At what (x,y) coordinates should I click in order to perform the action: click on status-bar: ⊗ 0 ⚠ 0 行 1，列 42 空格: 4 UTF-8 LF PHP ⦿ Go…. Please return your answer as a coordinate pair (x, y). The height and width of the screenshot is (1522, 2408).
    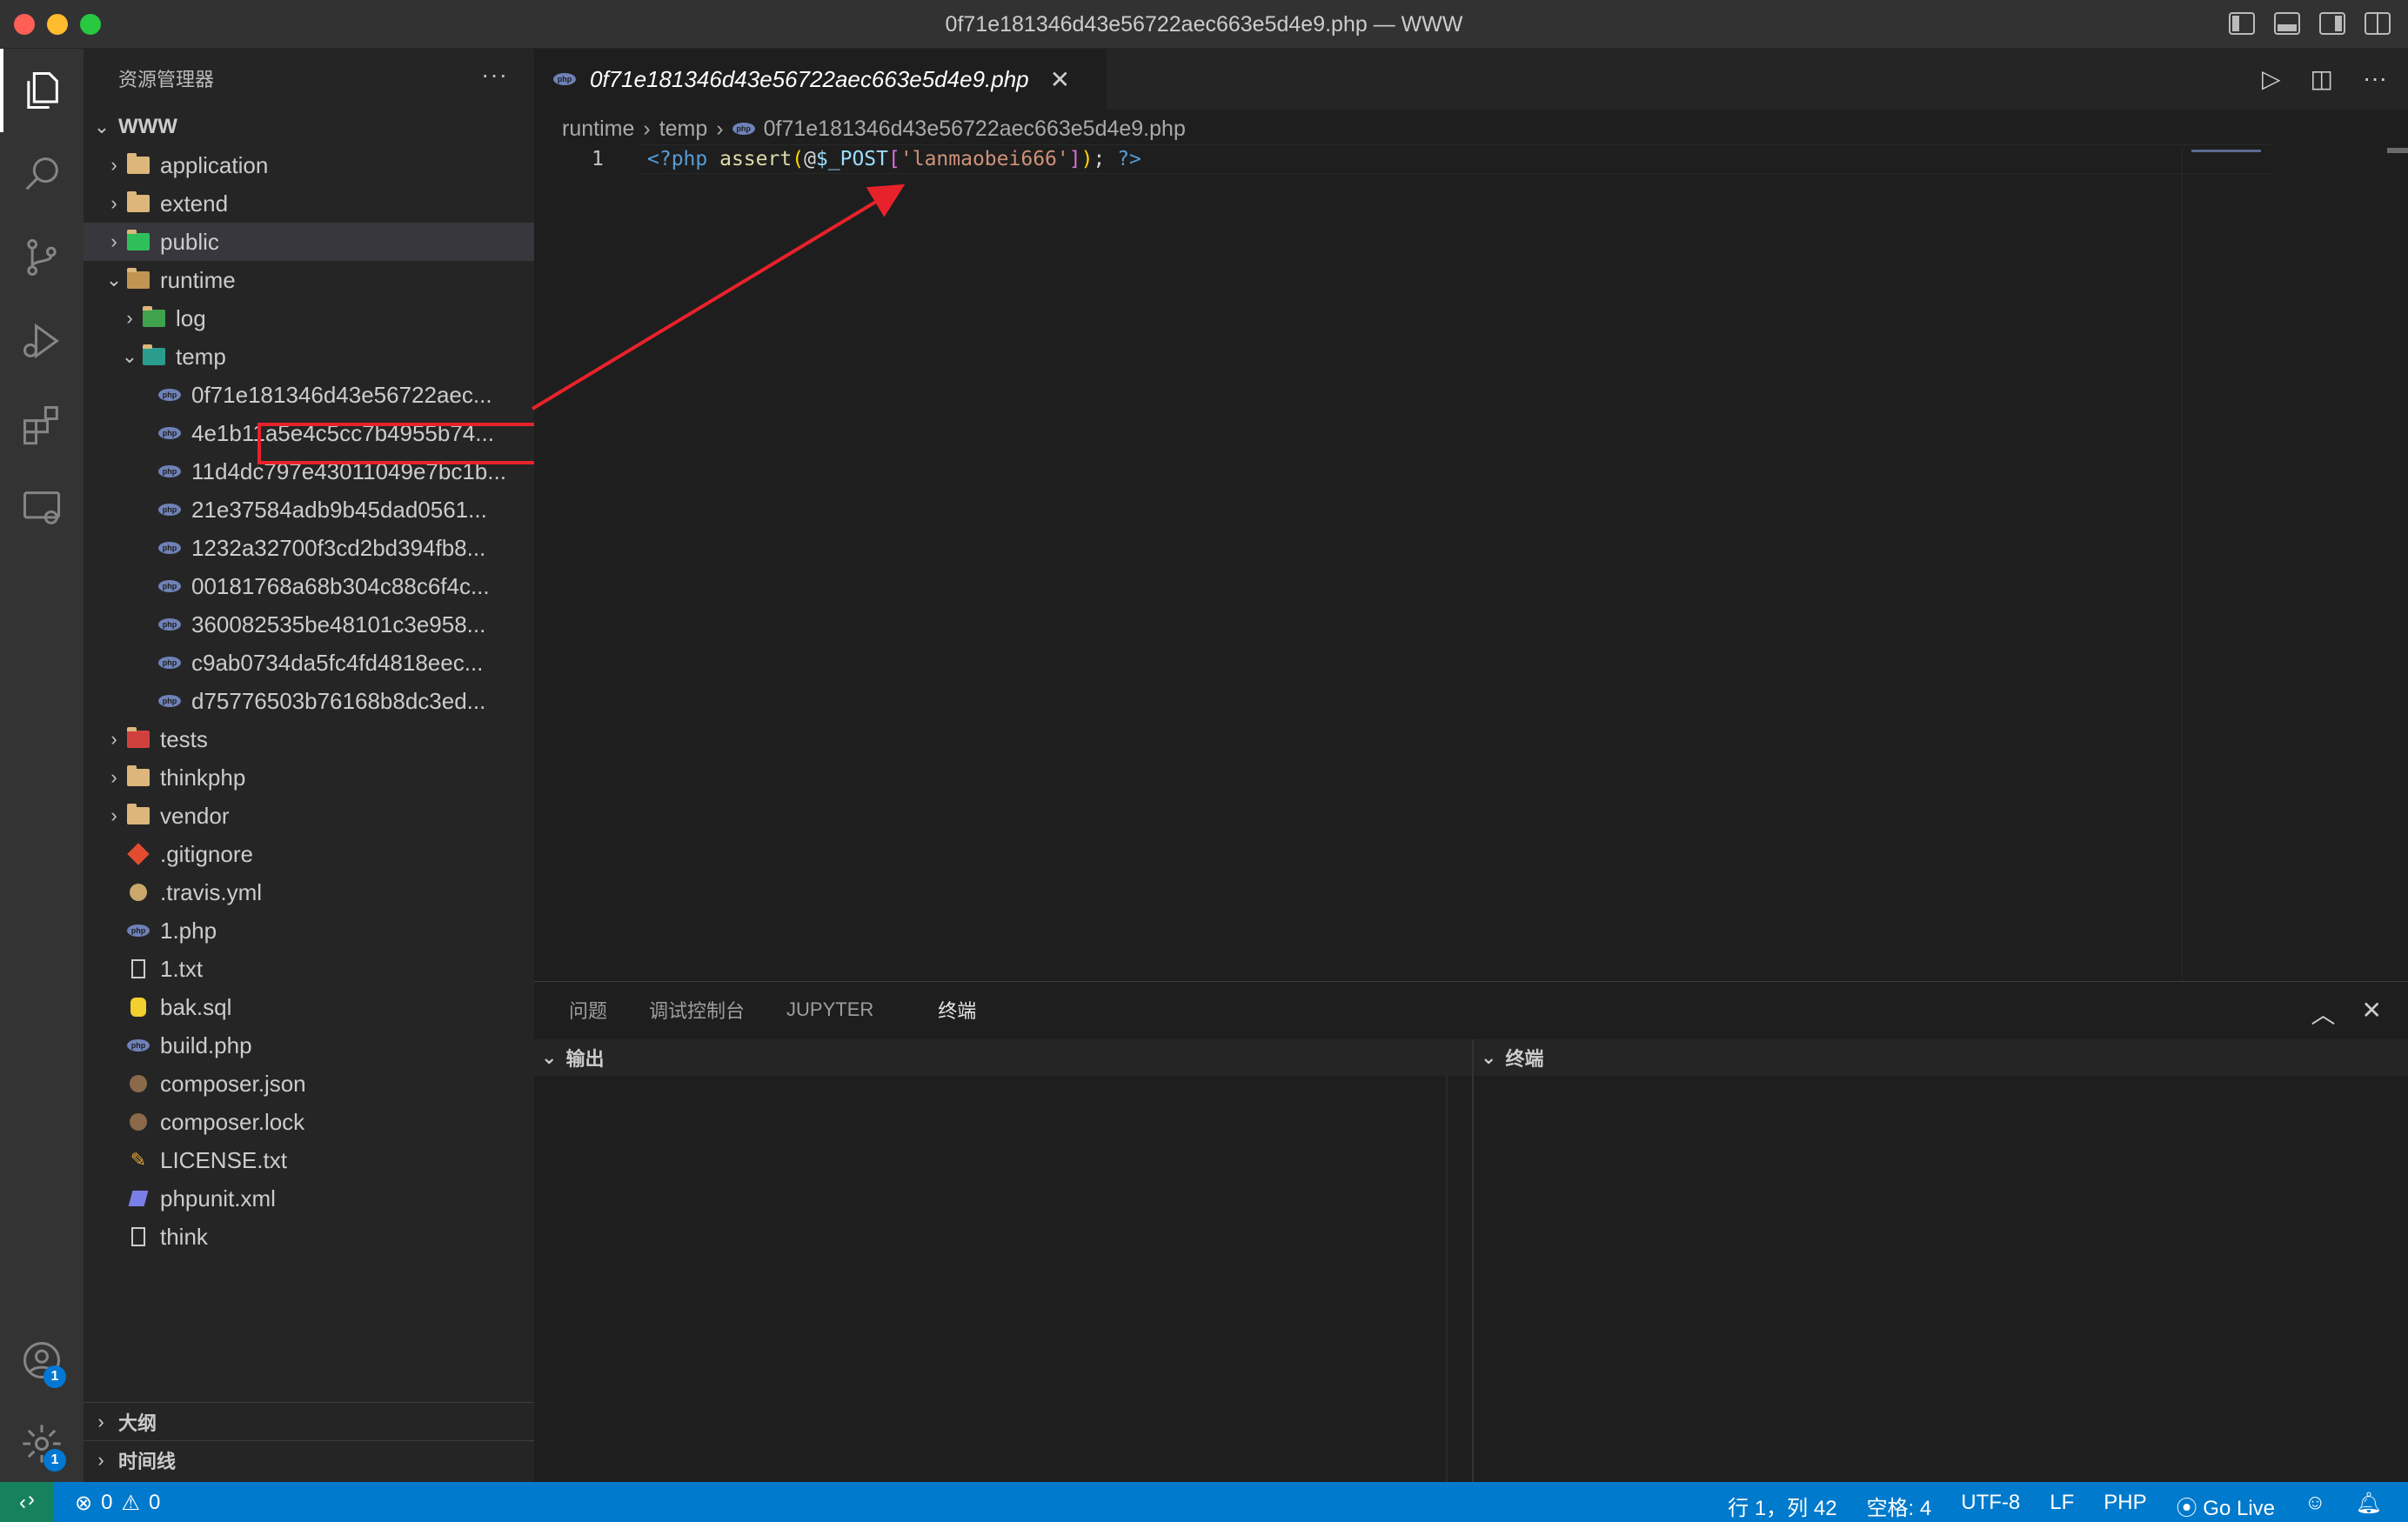
    Looking at the image, I should click on (1204, 1502).